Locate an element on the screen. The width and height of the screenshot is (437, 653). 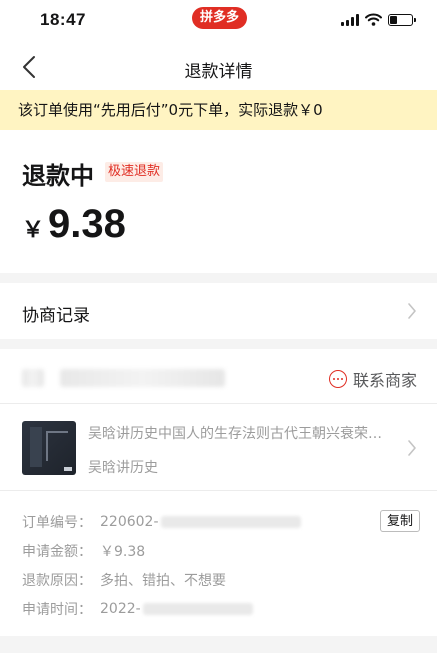
product-row: 吴晗讲历史中国人的生存法则古代王朝兴衰荣… 吴晗讲历史 is located at coordinates (218, 448).